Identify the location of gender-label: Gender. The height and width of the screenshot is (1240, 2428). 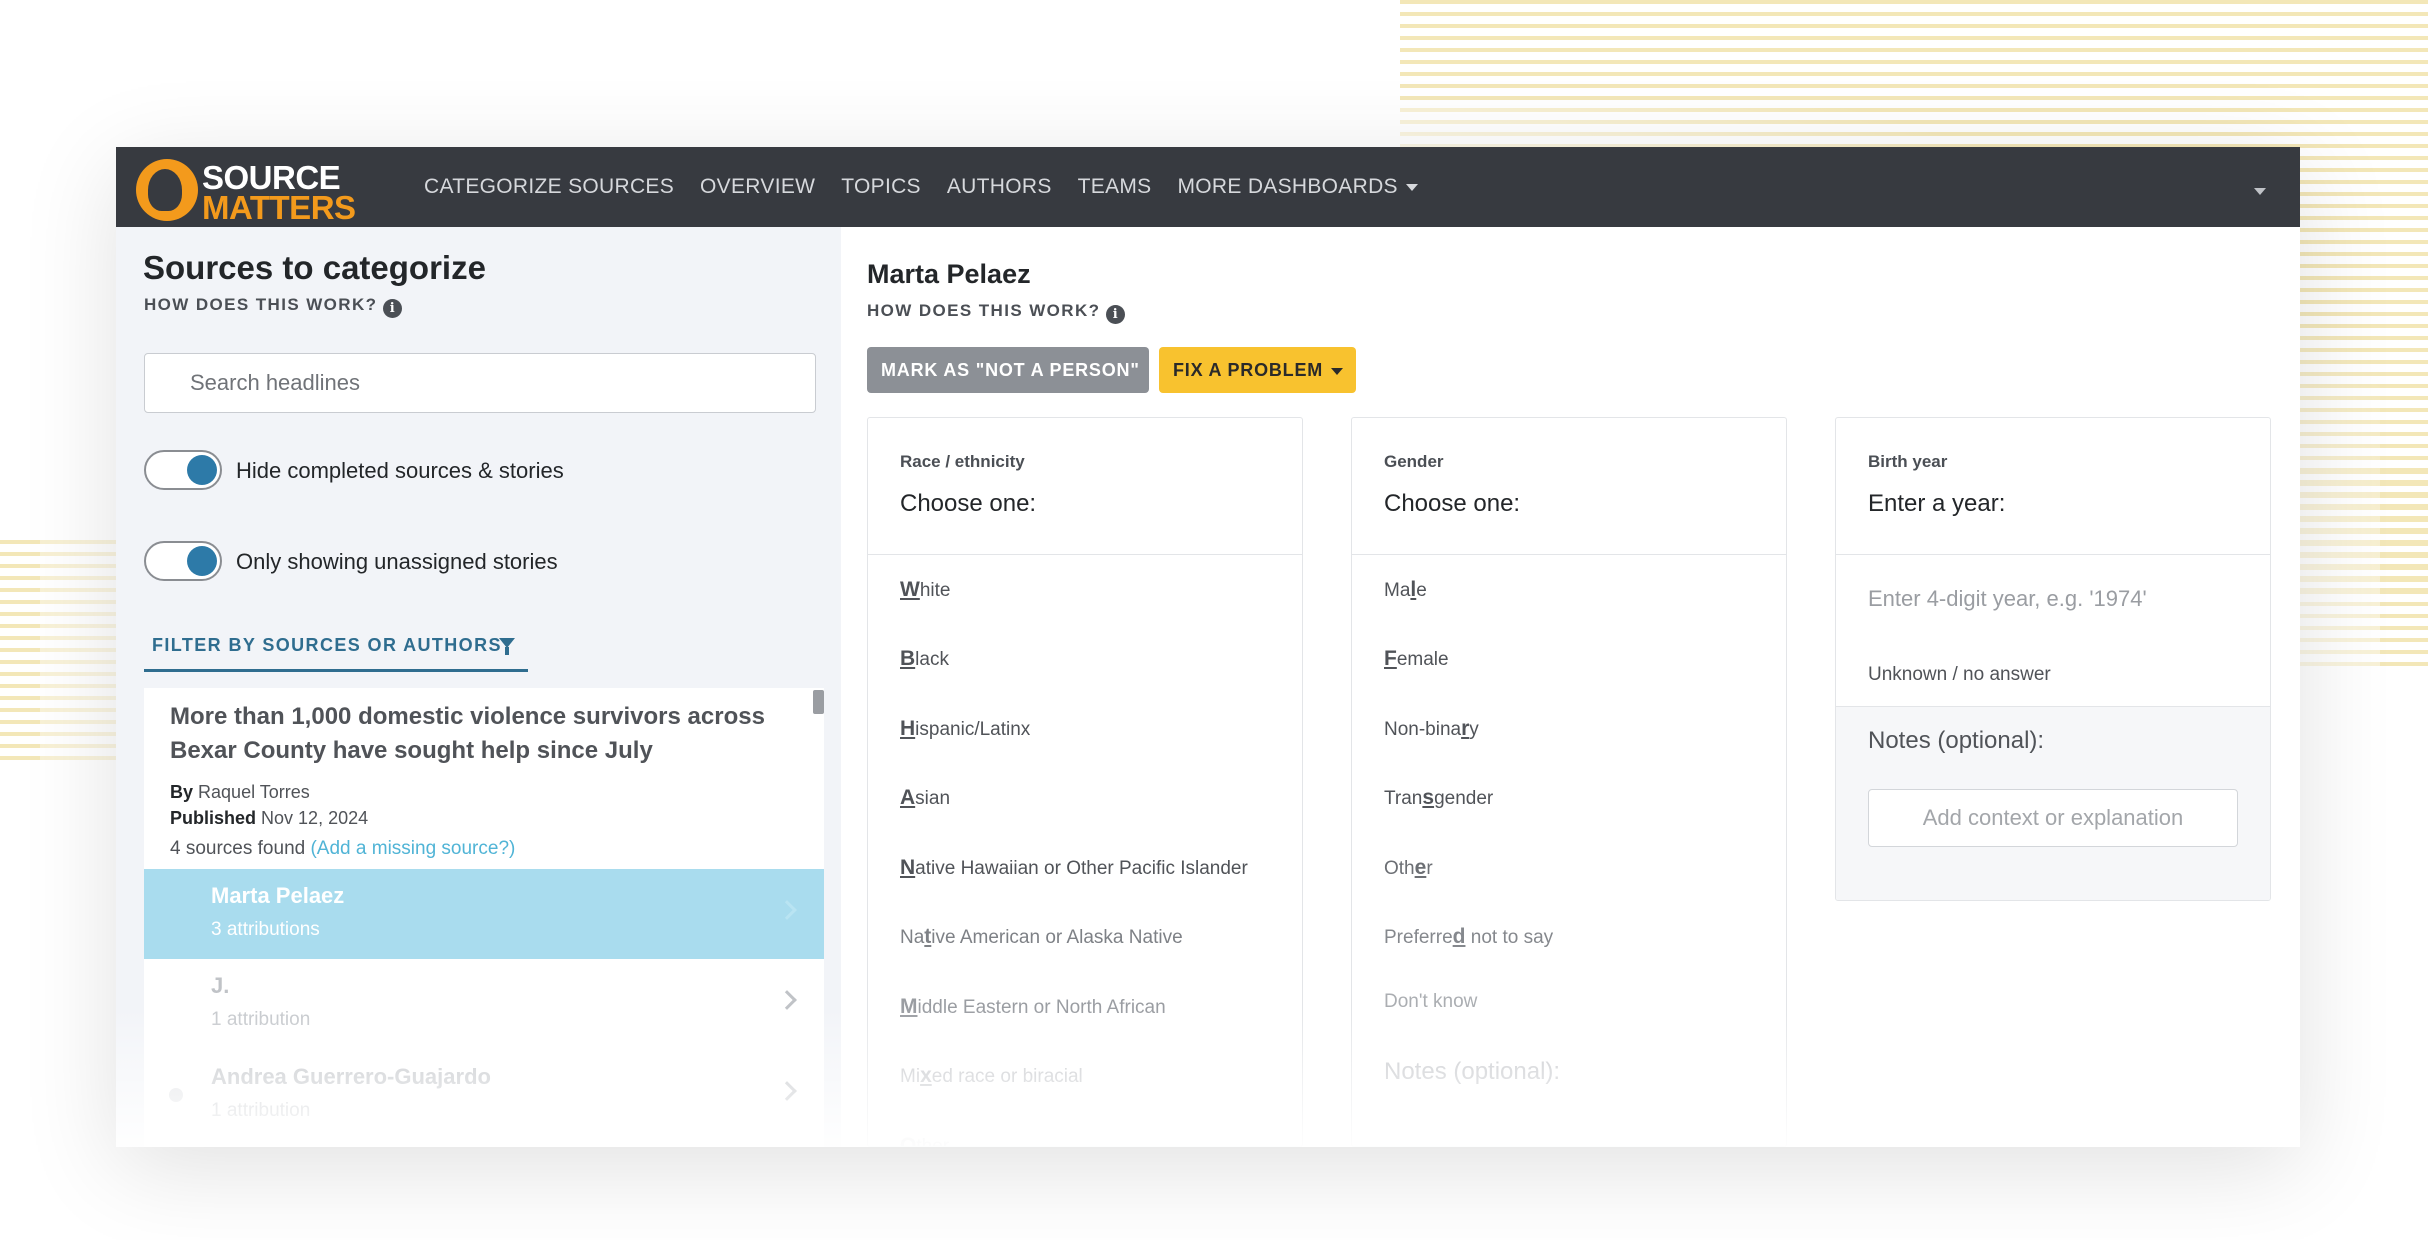
(1414, 461).